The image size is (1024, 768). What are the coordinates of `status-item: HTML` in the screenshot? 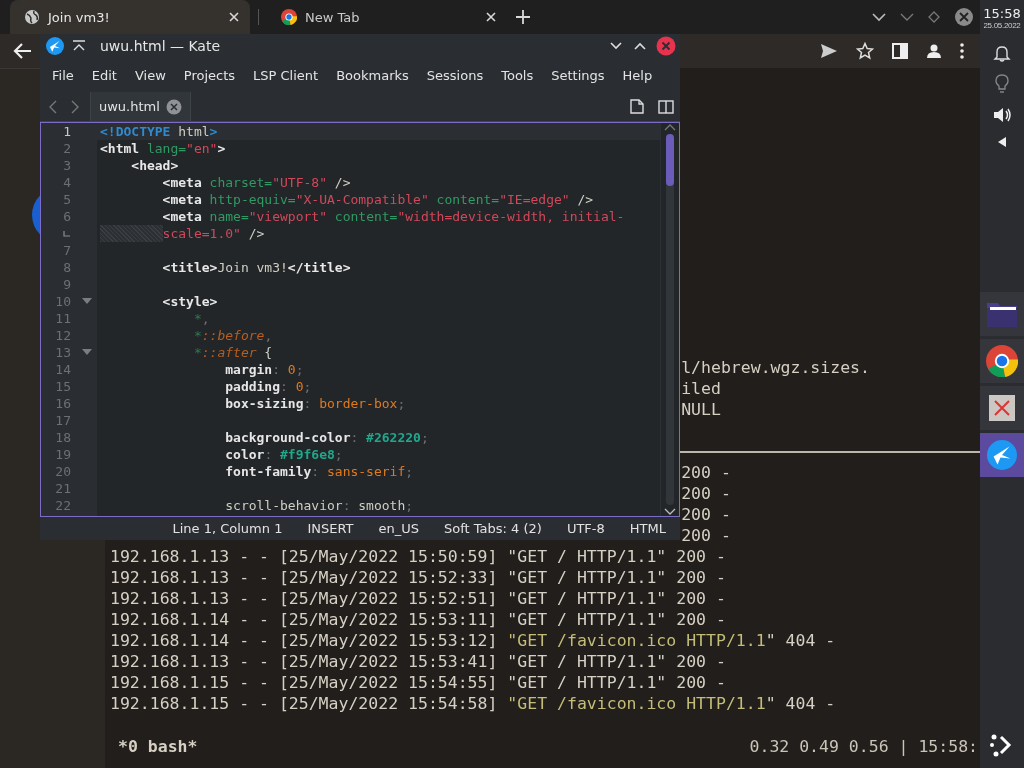 It's located at (647, 528).